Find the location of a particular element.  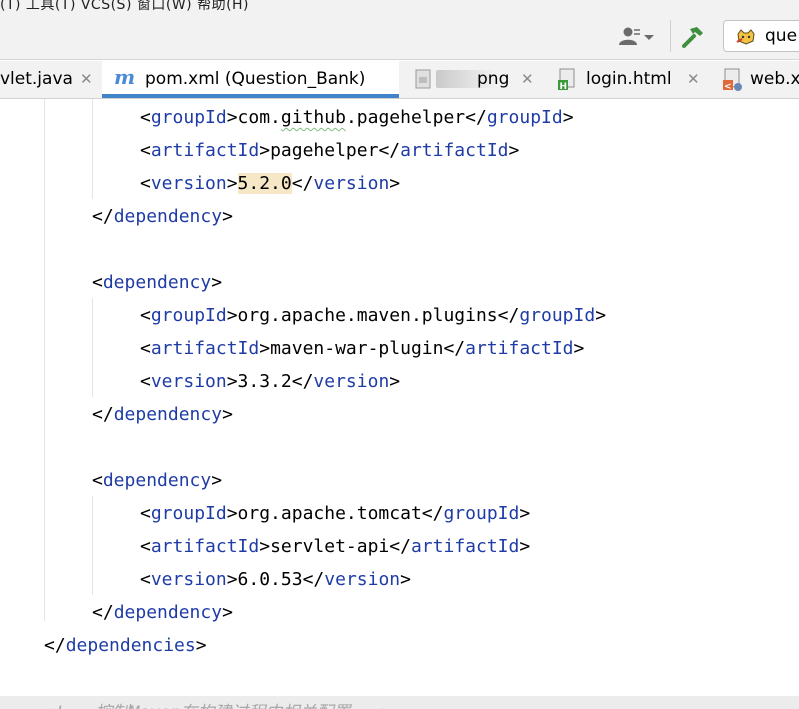

run-configuration-label: que is located at coordinates (781, 36).